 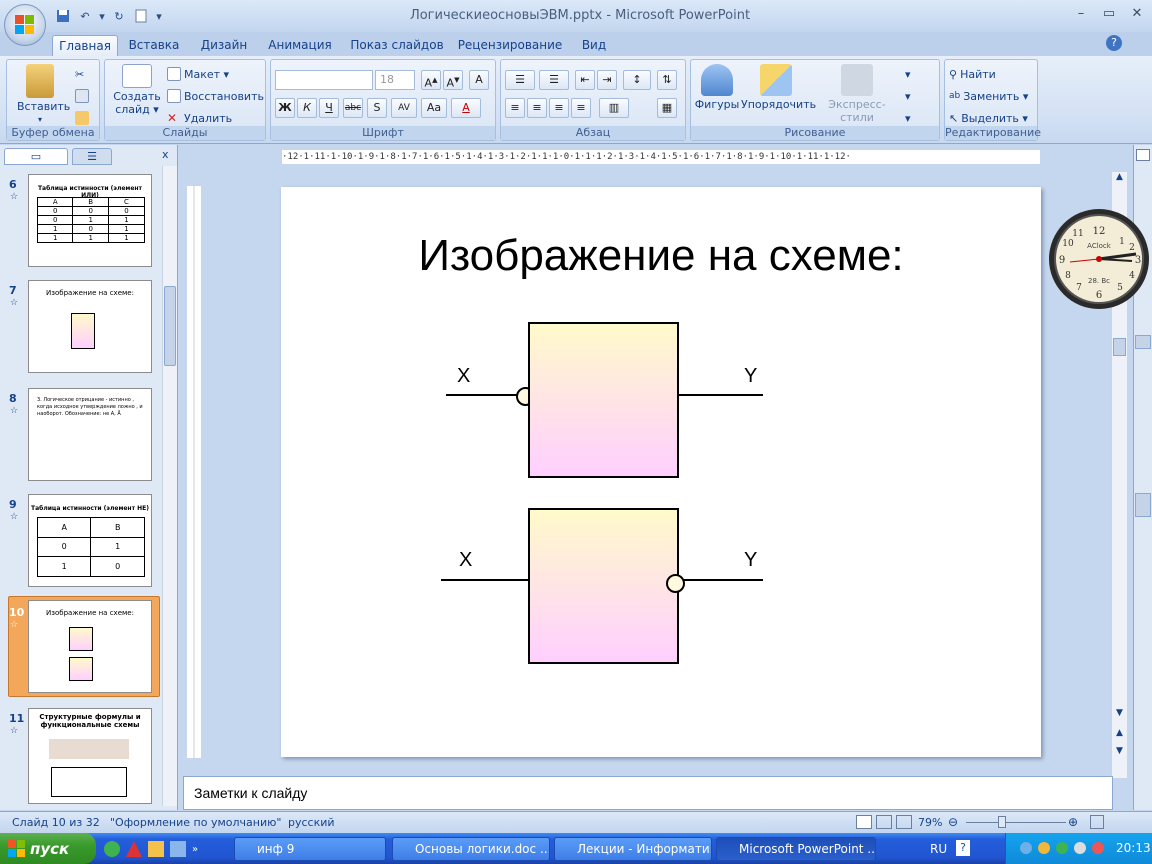 I want to click on italic-button: К, so click(x=307, y=108).